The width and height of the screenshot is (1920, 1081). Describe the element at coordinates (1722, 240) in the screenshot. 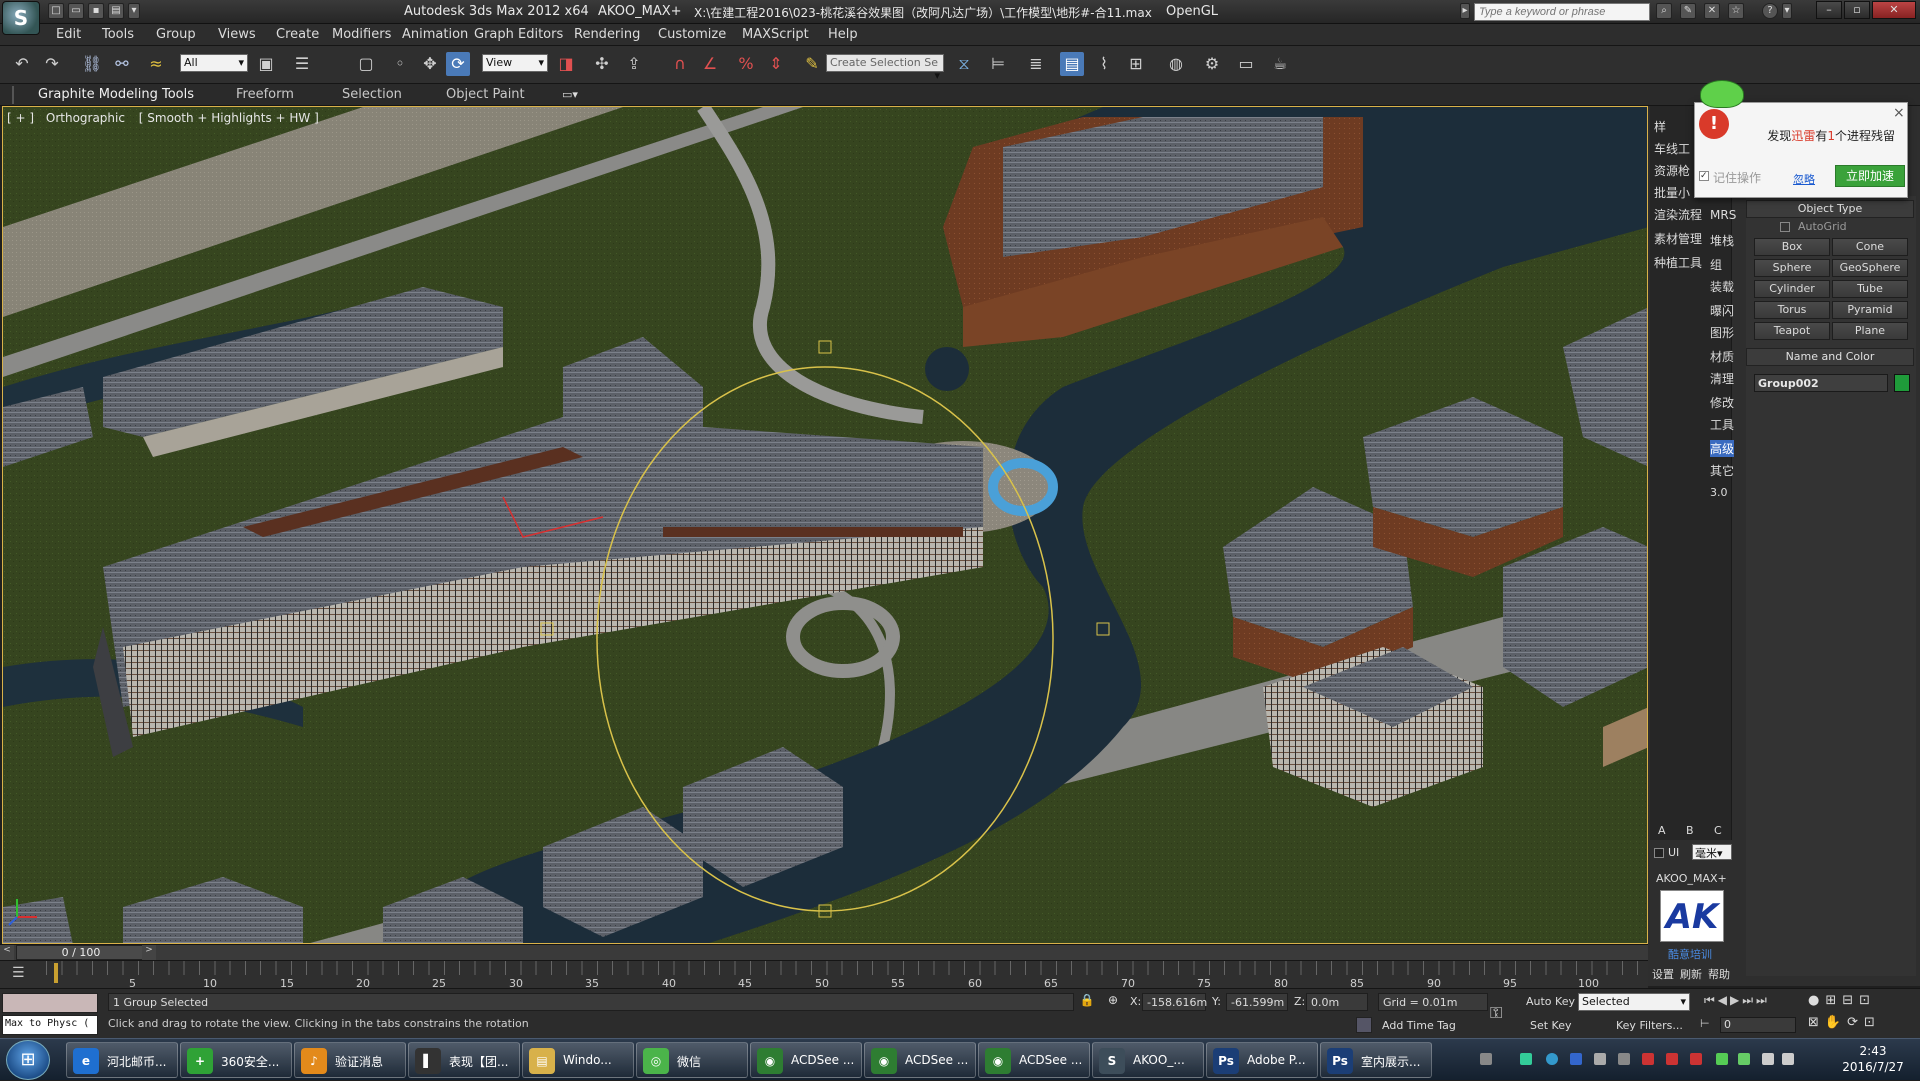

I see `plugin-tool-stack: 堆栈` at that location.